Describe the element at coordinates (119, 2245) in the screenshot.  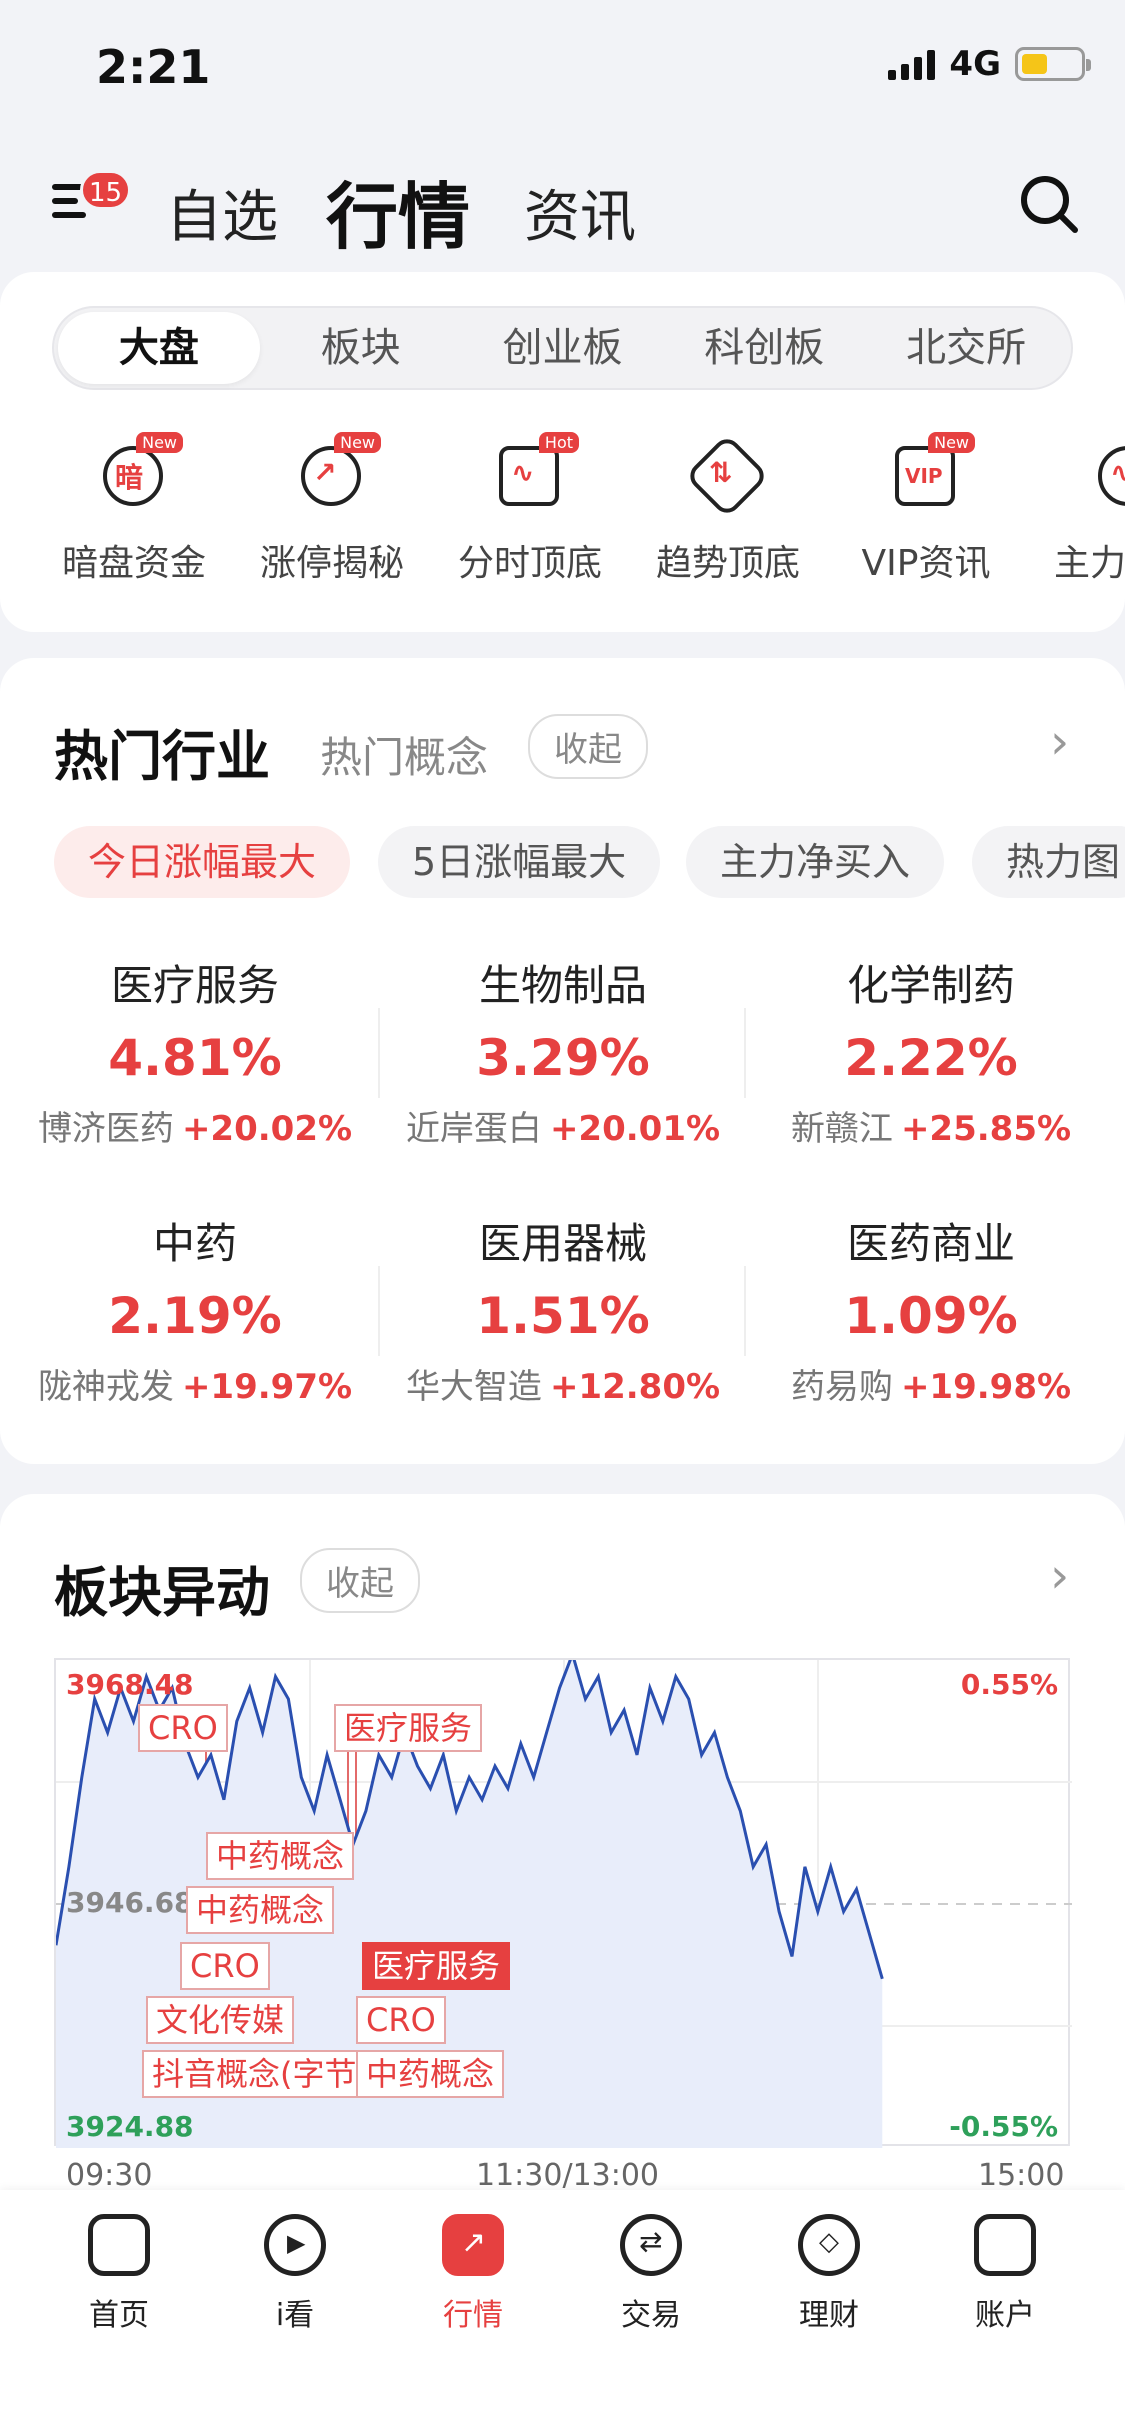
I see `home-icon` at that location.